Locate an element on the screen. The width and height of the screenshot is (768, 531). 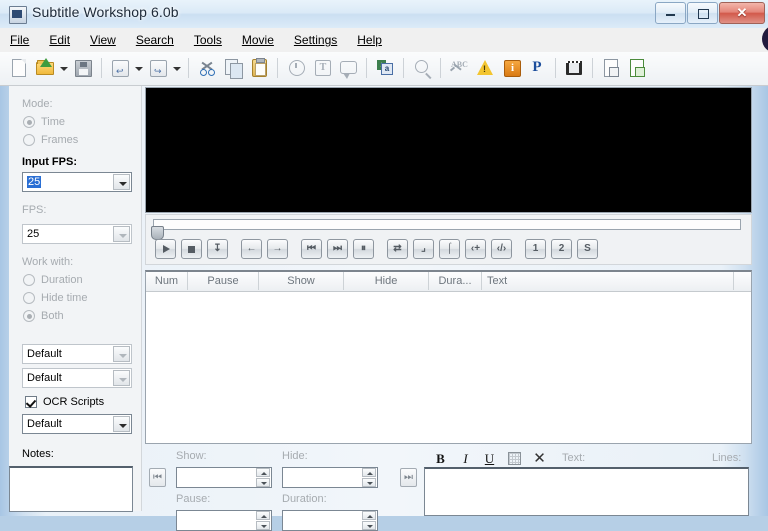
column-header-pause: Pause is located at coordinates (223, 281).